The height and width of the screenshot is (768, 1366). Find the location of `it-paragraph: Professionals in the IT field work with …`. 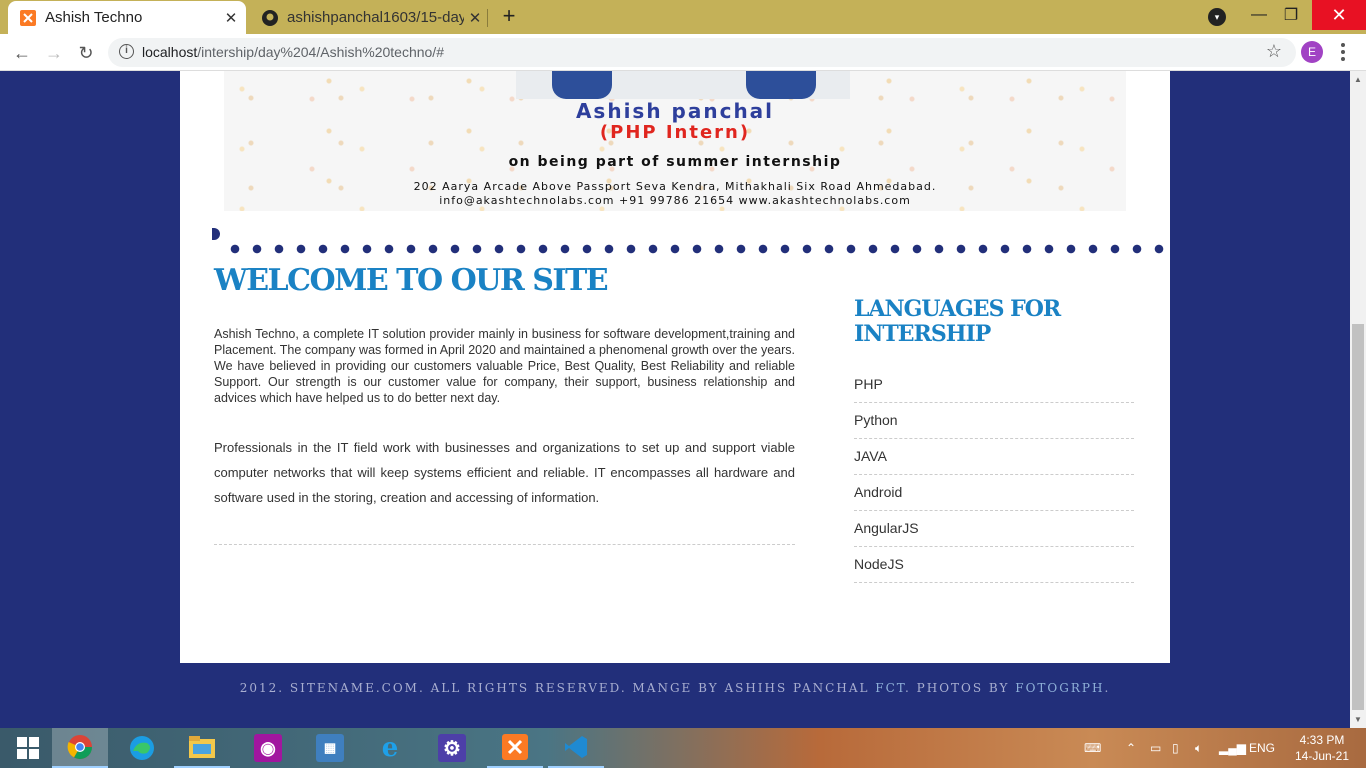

it-paragraph: Professionals in the IT field work with … is located at coordinates (504, 472).